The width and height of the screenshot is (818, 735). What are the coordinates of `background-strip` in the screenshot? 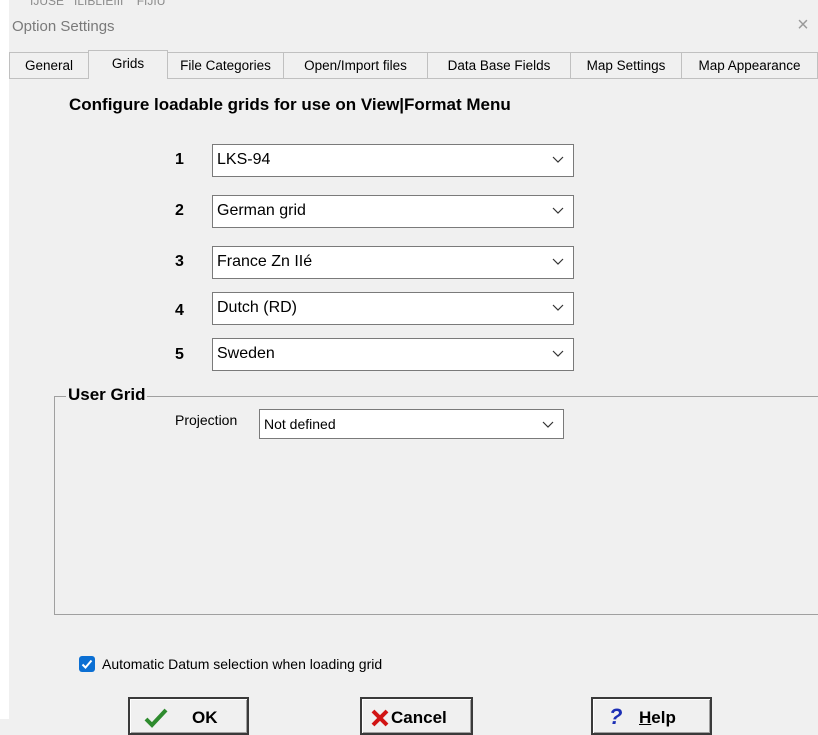 It's located at (4, 359).